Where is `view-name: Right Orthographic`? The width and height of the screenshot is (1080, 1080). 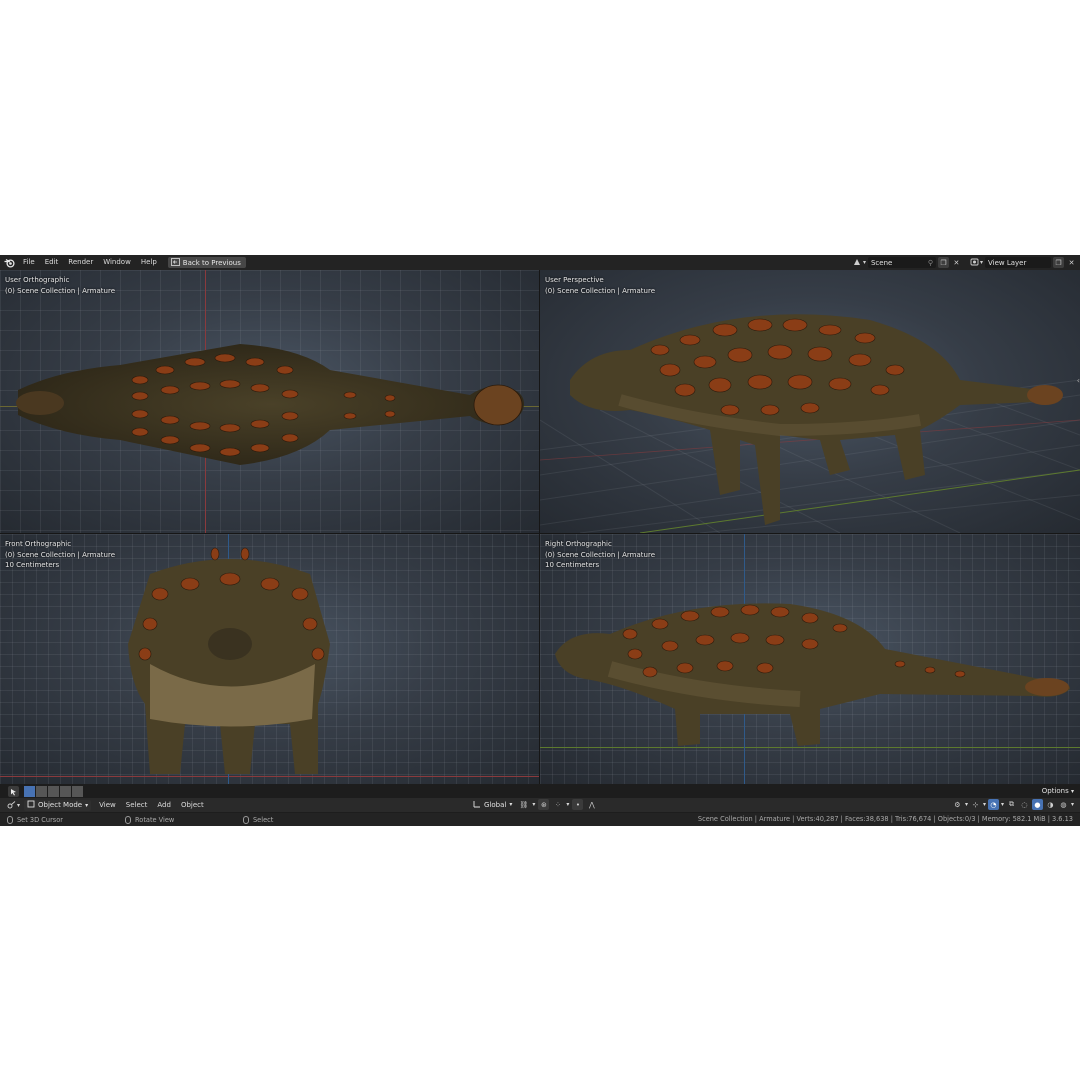 view-name: Right Orthographic is located at coordinates (578, 544).